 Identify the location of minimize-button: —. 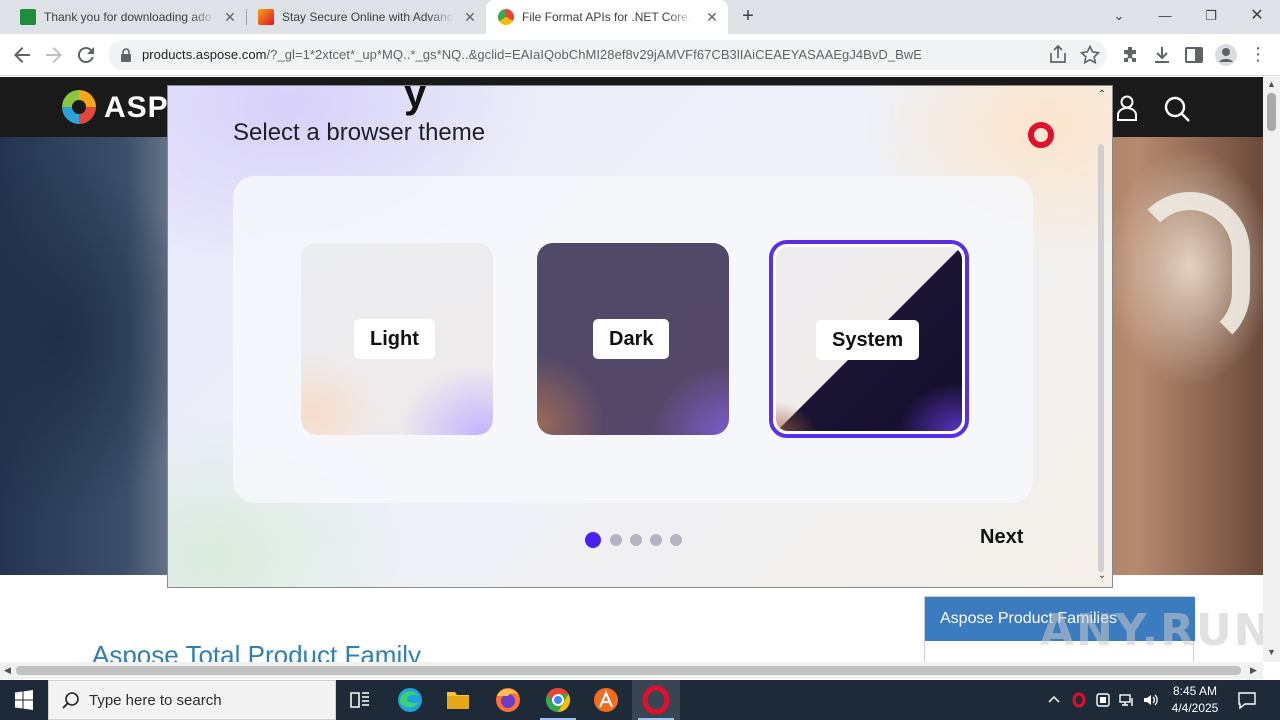
(1165, 17).